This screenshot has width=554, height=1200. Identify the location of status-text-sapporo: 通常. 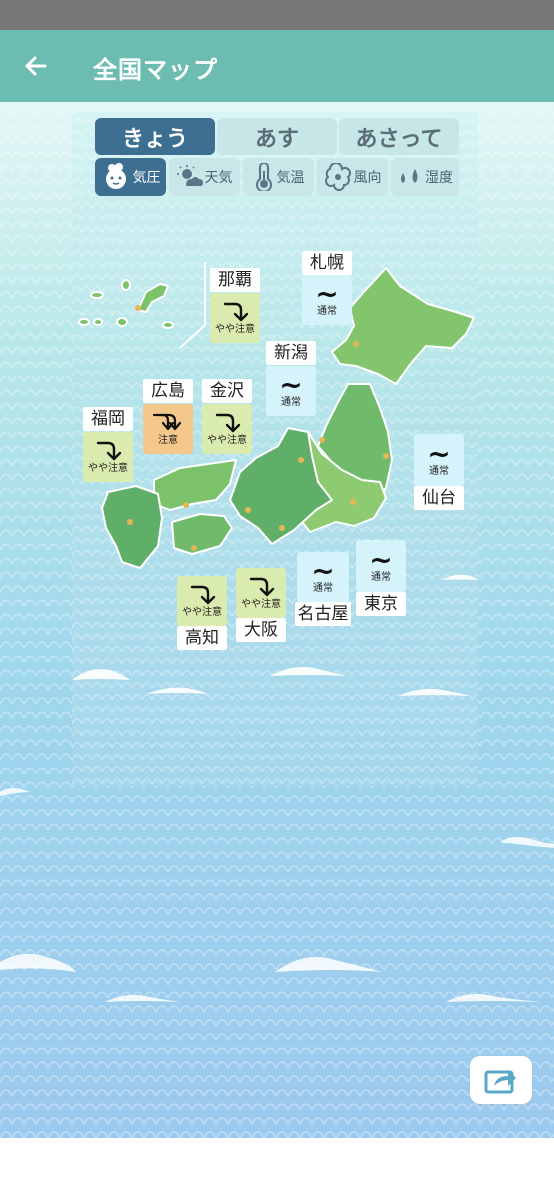
(327, 311).